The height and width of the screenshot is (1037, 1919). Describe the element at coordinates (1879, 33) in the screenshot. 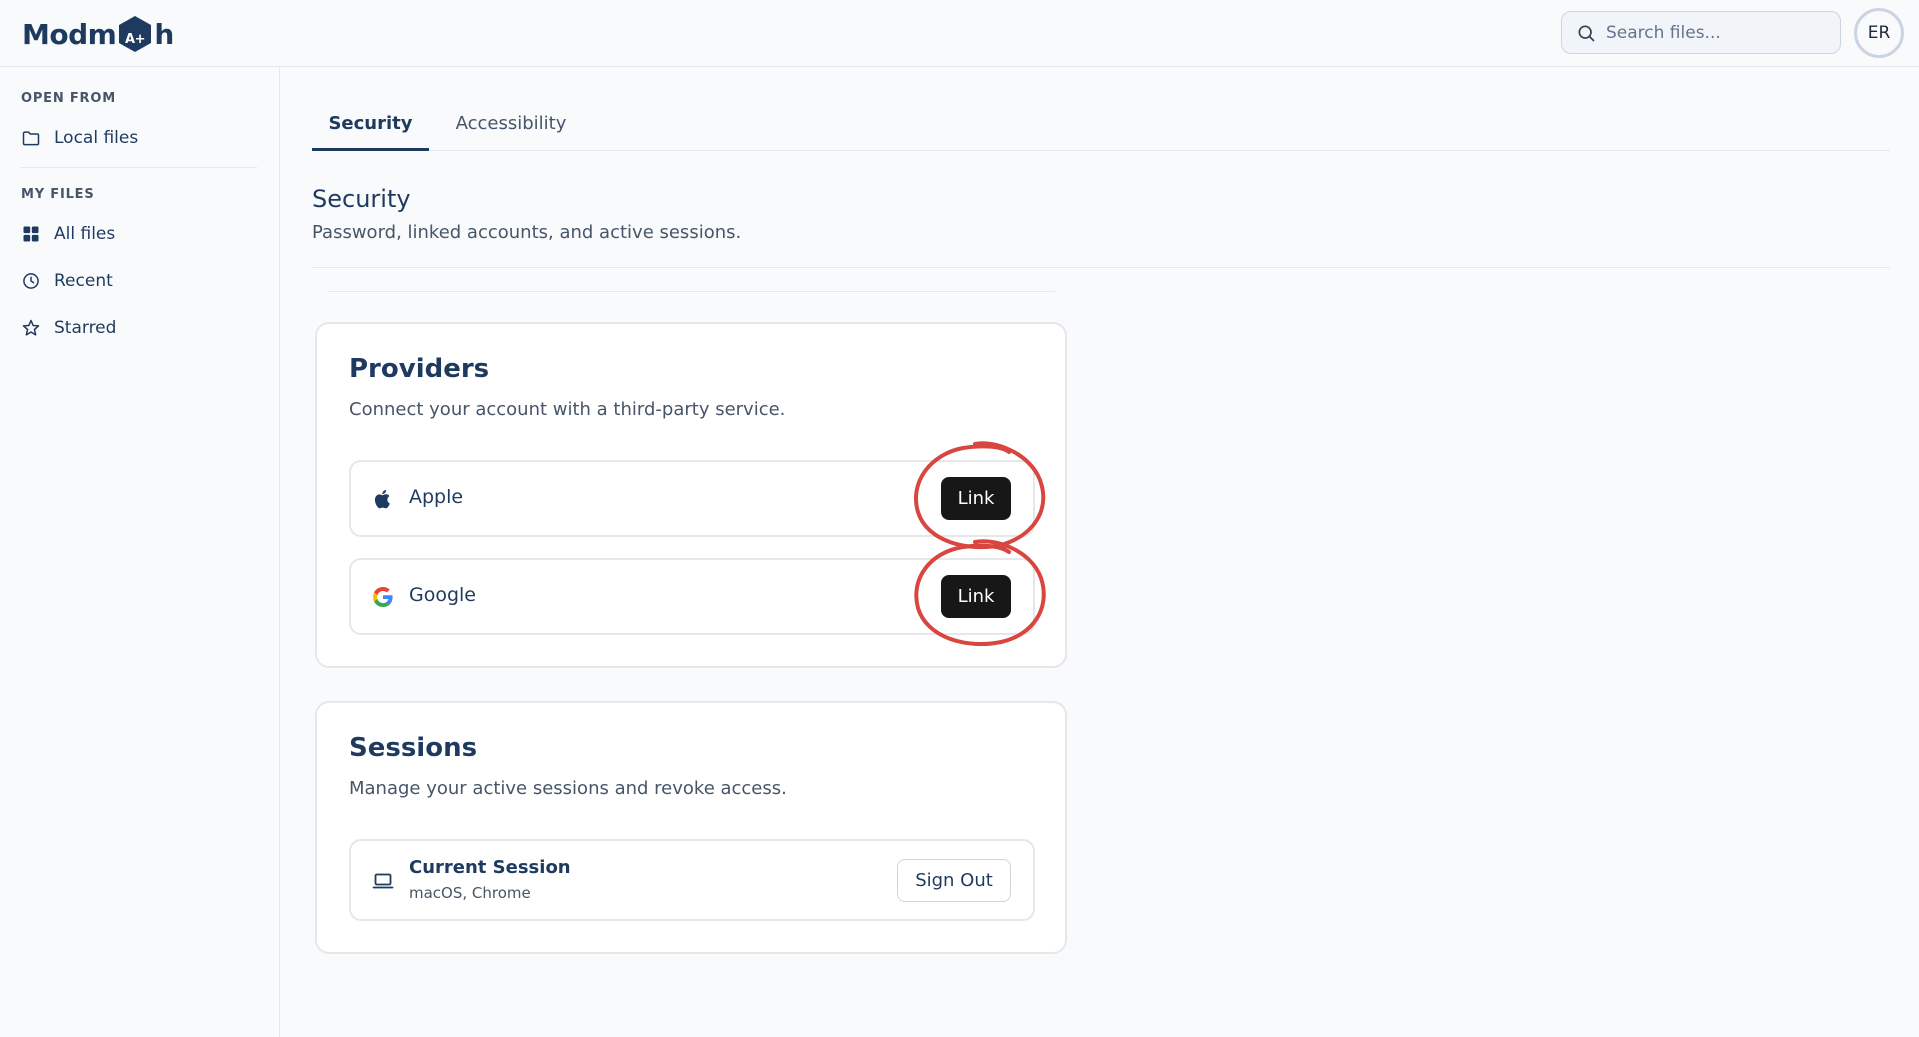

I see `user-avatar: ER` at that location.